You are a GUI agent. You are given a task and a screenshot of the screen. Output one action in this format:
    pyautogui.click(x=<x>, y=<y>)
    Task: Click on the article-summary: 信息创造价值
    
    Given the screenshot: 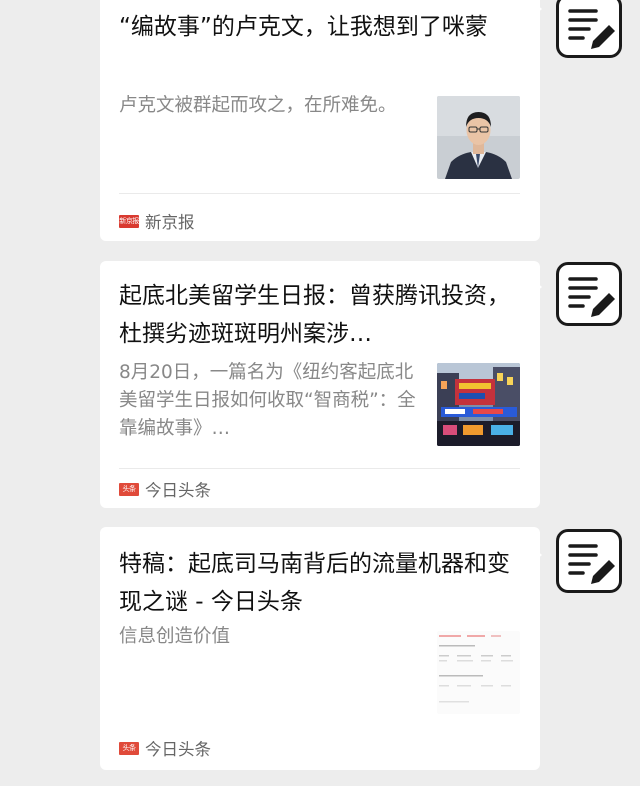 What is the action you would take?
    pyautogui.click(x=175, y=636)
    